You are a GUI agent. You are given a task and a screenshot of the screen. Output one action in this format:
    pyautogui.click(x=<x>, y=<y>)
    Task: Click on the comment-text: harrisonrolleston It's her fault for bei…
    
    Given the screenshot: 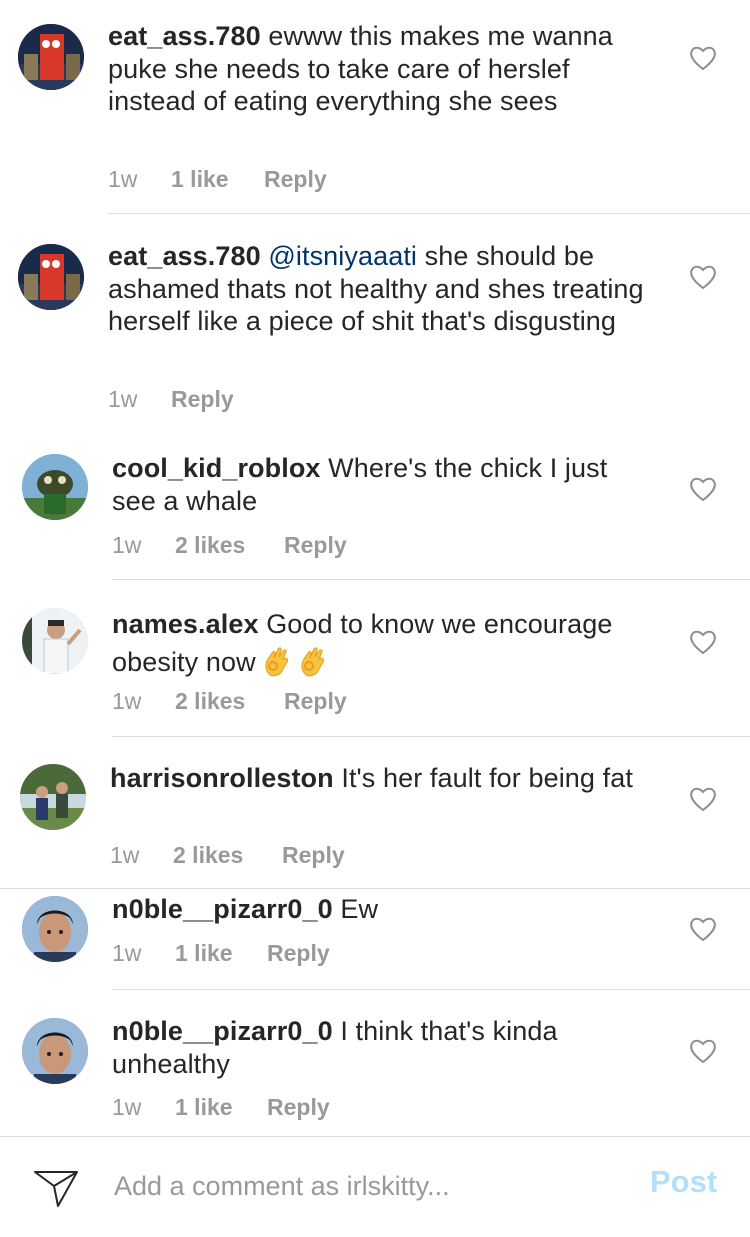 What is the action you would take?
    pyautogui.click(x=380, y=778)
    